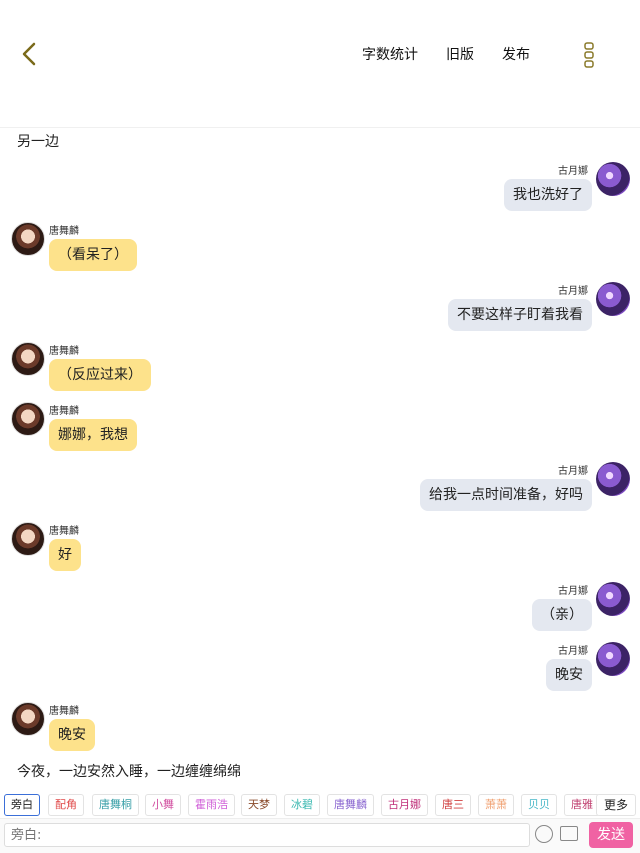 This screenshot has width=640, height=853. What do you see at coordinates (544, 834) in the screenshot?
I see `emoji-icon` at bounding box center [544, 834].